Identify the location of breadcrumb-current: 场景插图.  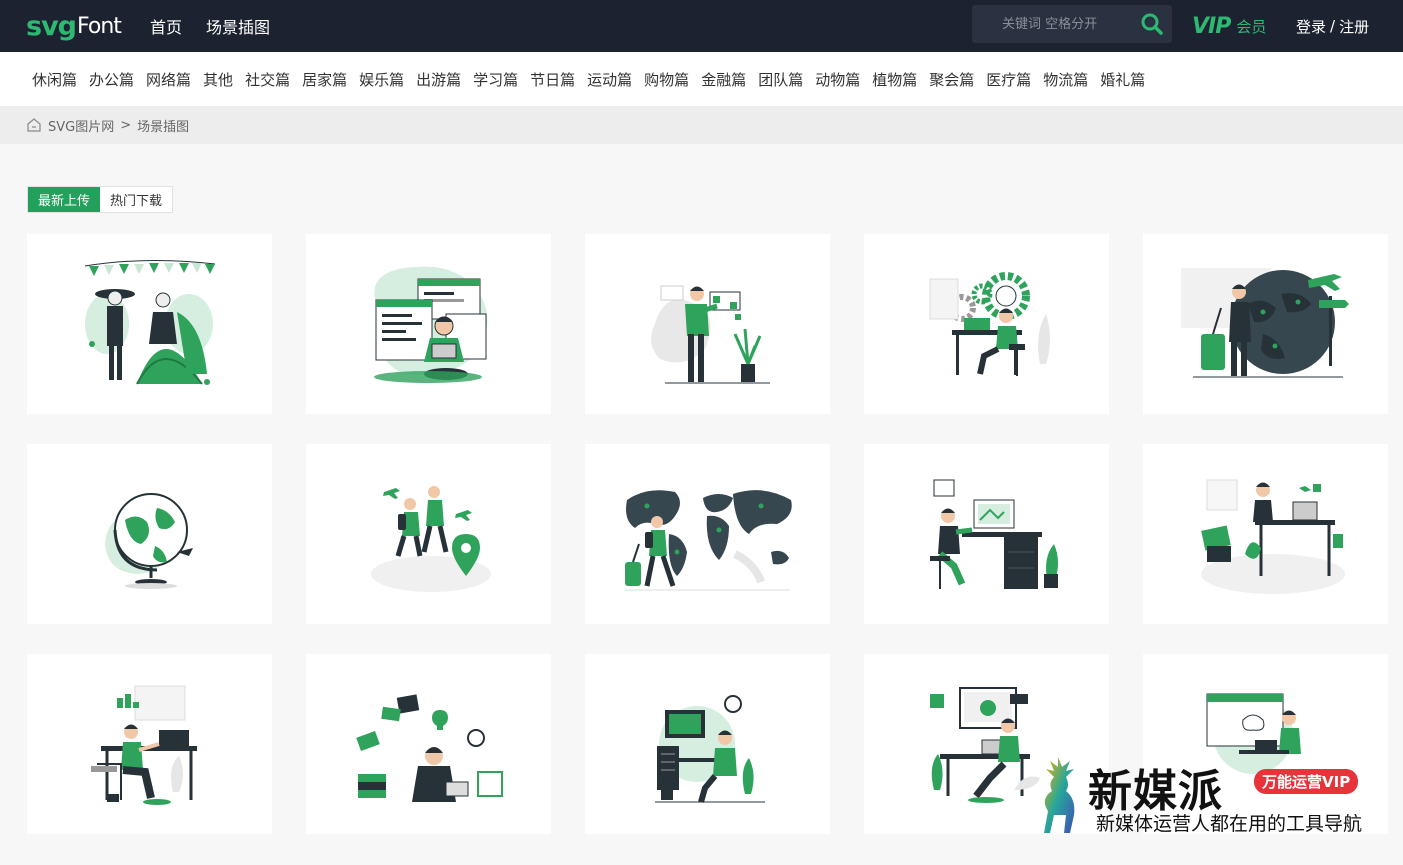
(163, 125).